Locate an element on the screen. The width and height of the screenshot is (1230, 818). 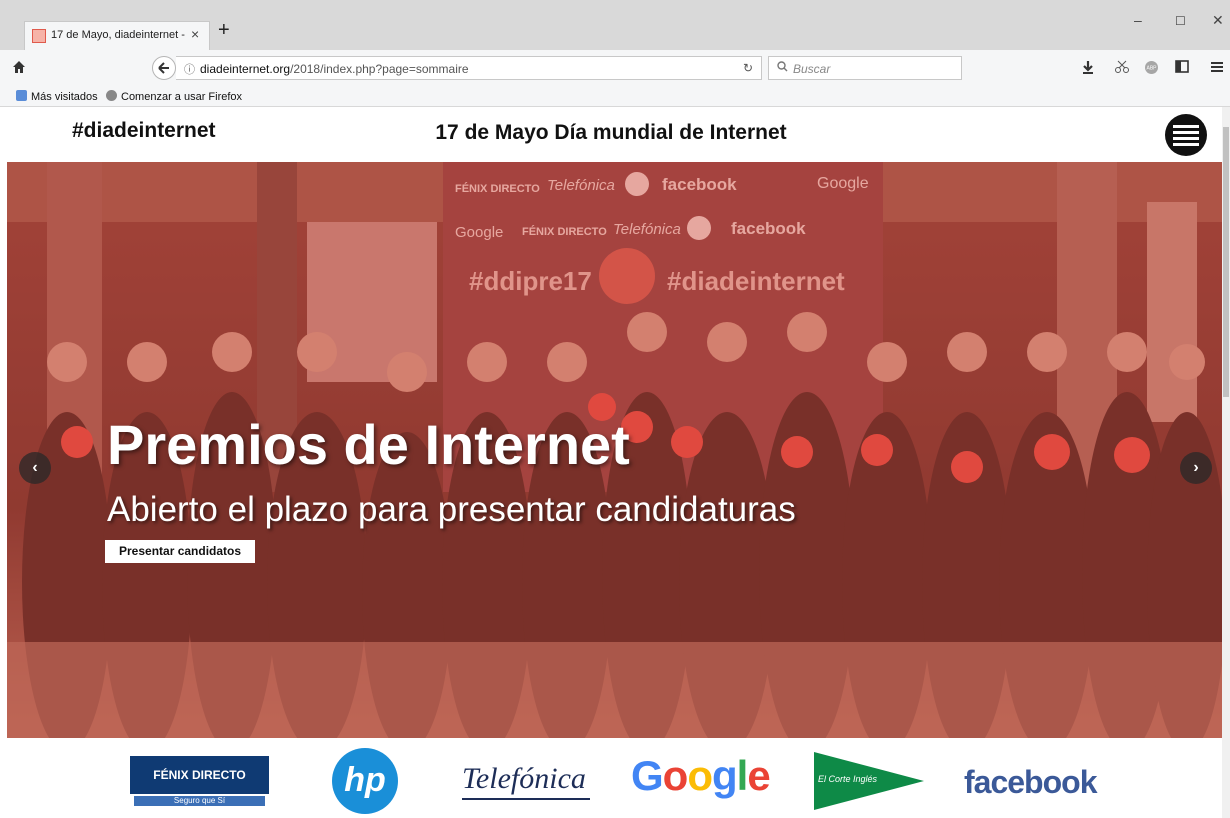
back-button is located at coordinates (164, 68).